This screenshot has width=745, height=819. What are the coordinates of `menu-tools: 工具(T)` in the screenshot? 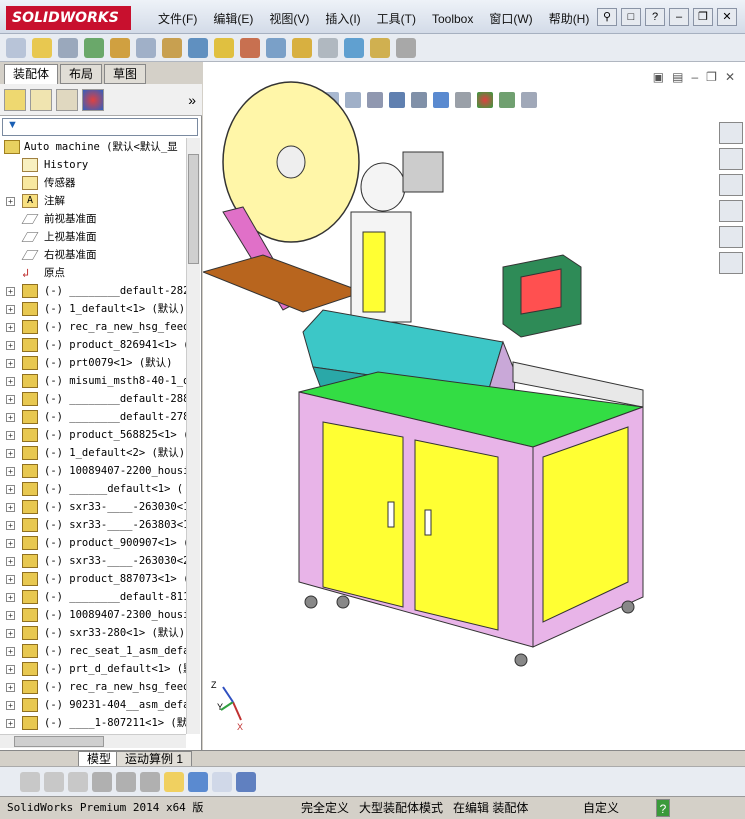 It's located at (396, 19).